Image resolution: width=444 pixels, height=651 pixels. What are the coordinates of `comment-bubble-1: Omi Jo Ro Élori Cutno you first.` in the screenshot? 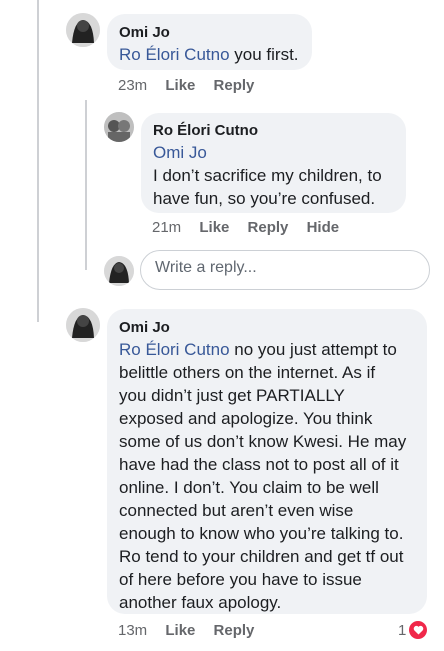 It's located at (209, 42).